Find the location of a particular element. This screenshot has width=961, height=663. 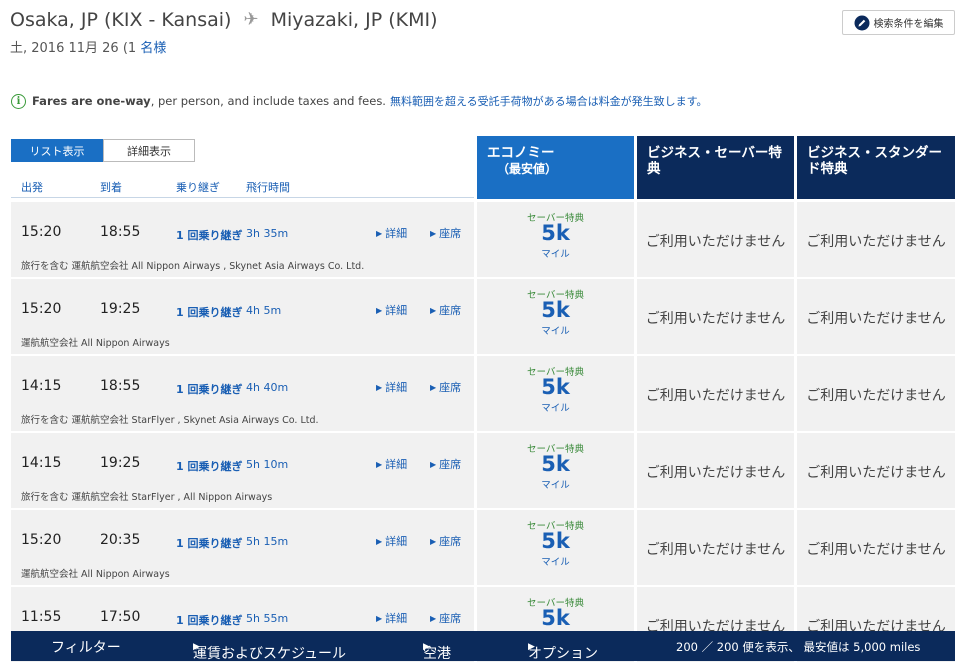

cabin-economy-header: エコノミー （最安値） is located at coordinates (555, 167).